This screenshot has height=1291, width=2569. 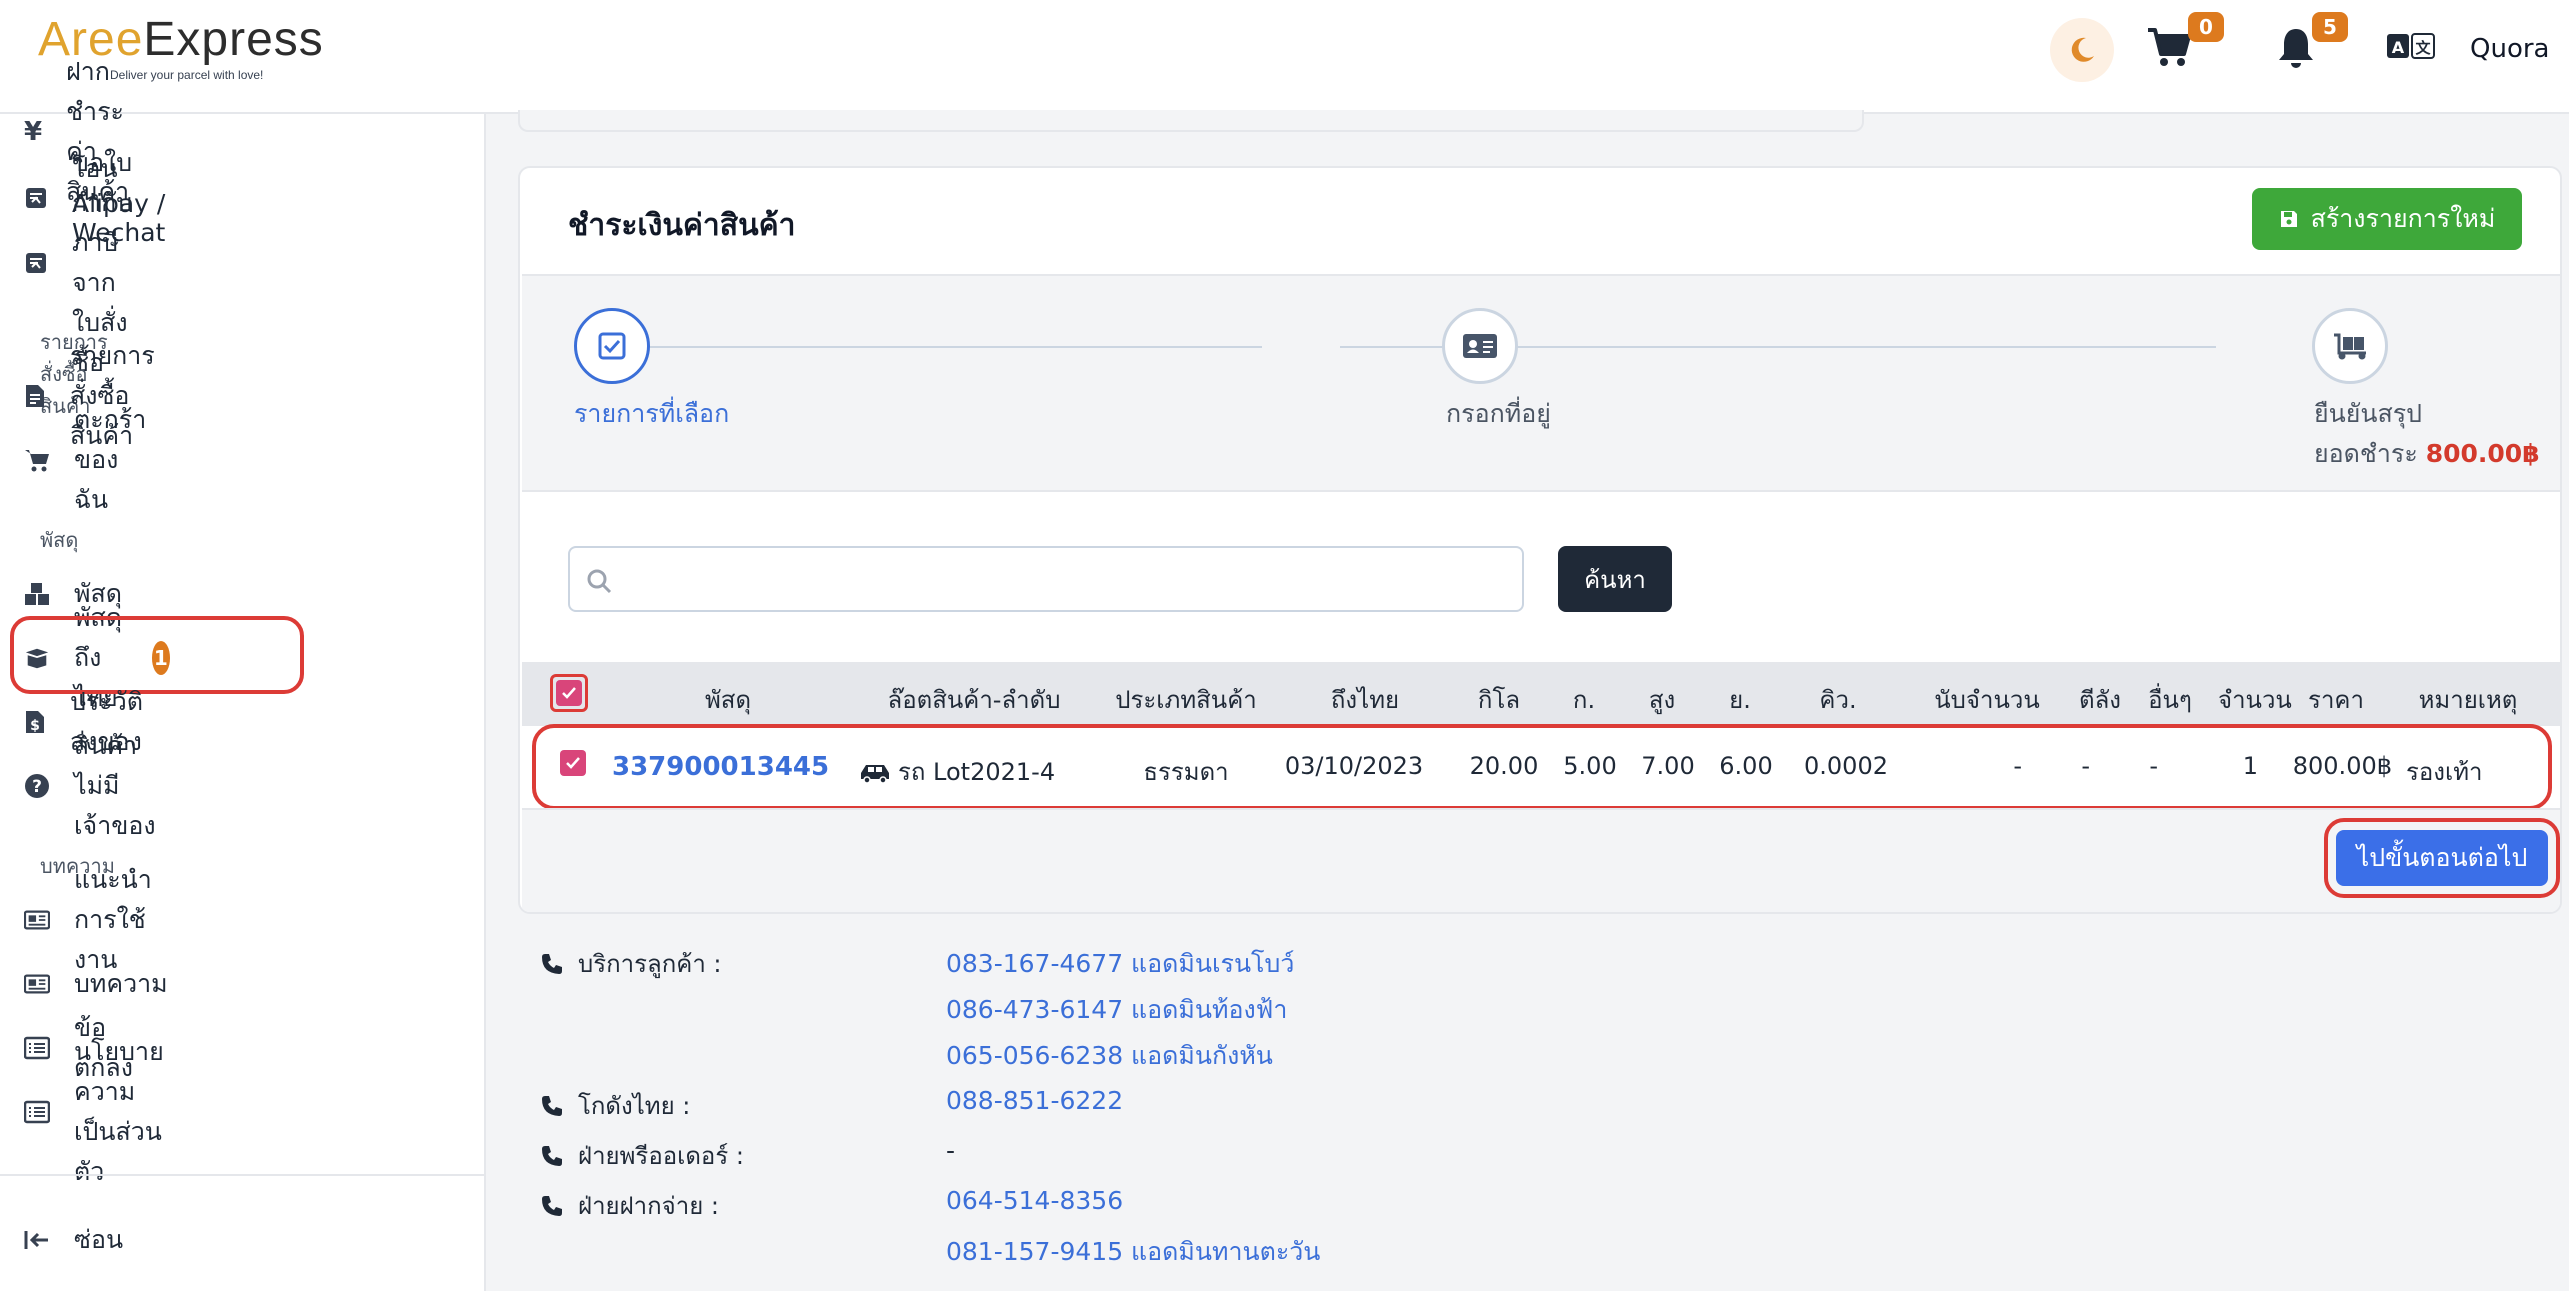 I want to click on step-2-circle, so click(x=1480, y=346).